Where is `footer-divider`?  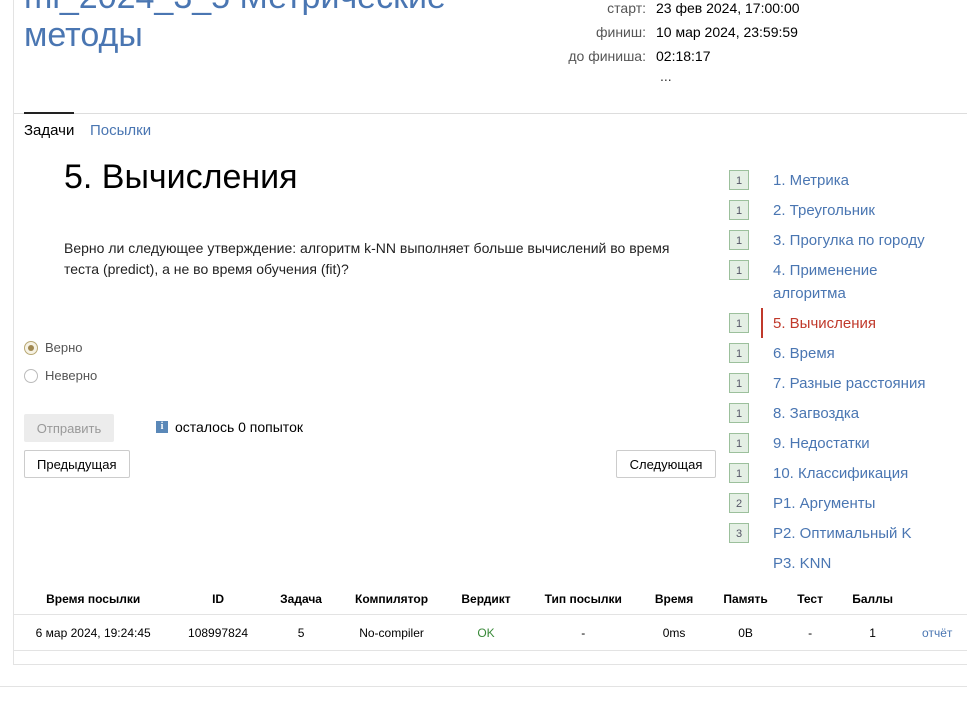
footer-divider is located at coordinates (483, 686).